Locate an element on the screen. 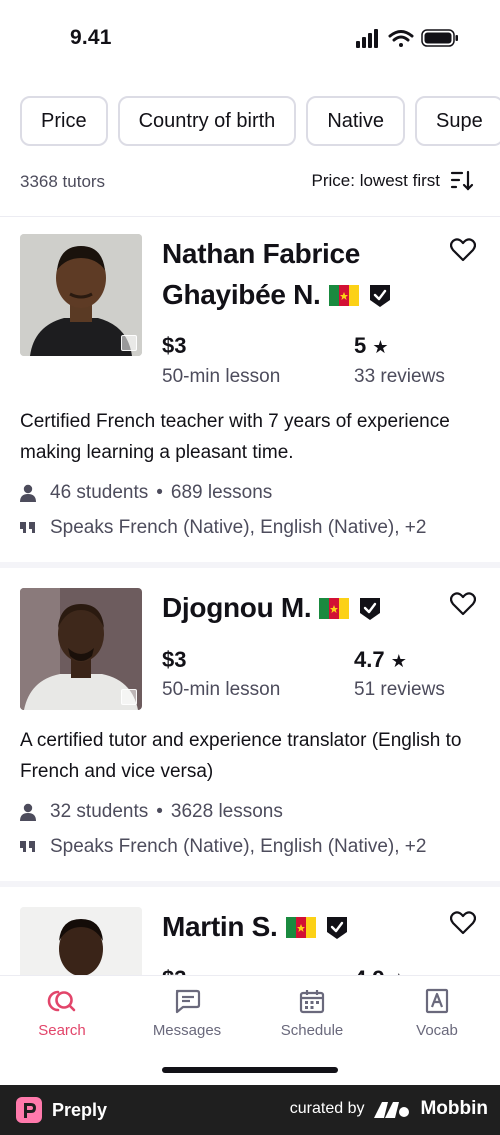  student-count: 46 students is located at coordinates (99, 492).